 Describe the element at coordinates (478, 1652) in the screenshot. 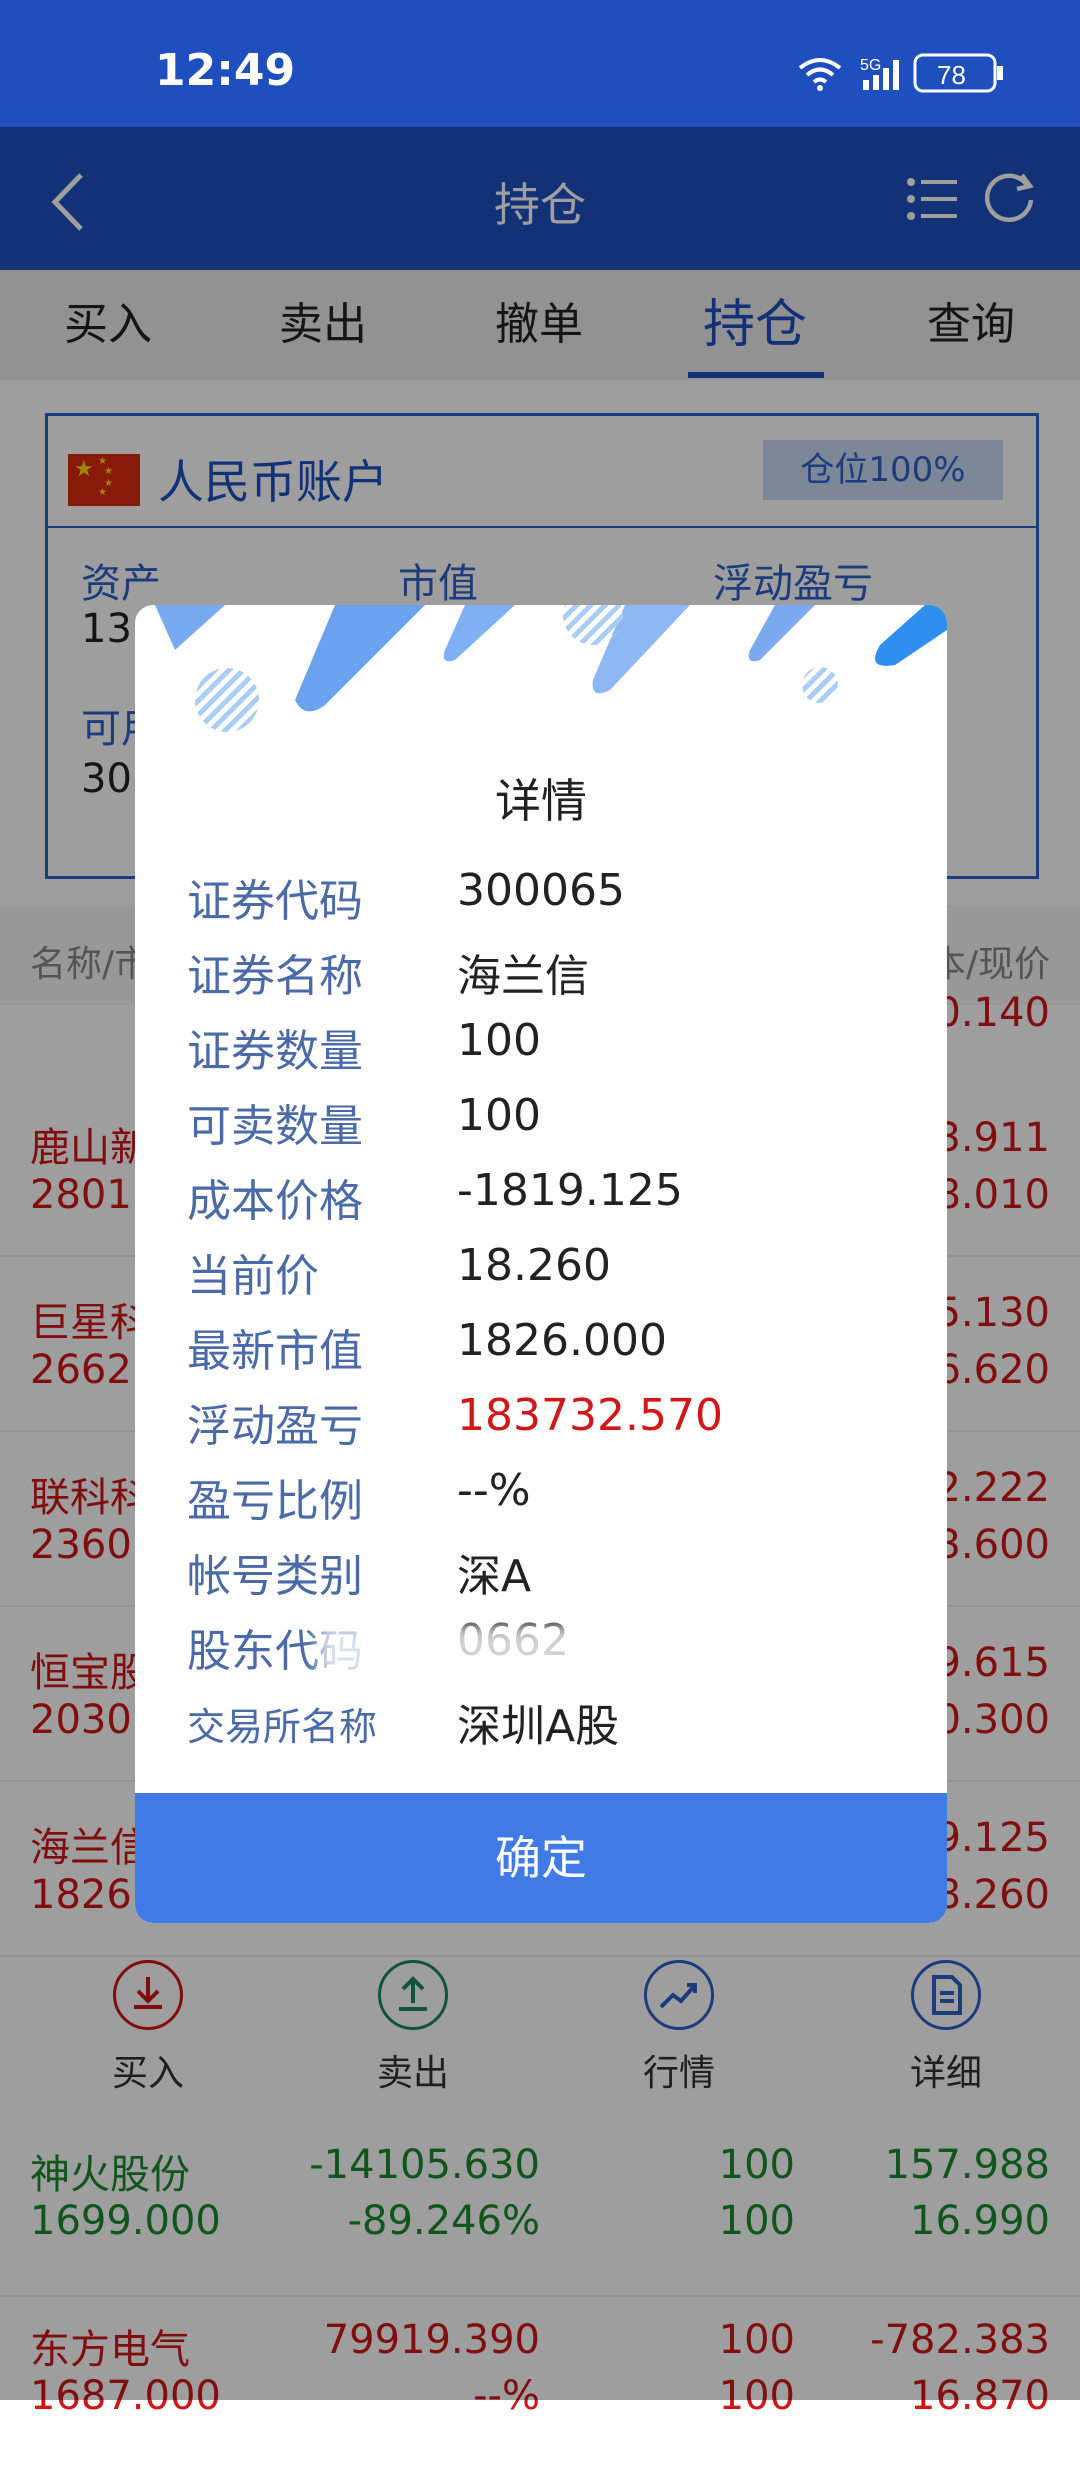

I see `redaction-blur` at that location.